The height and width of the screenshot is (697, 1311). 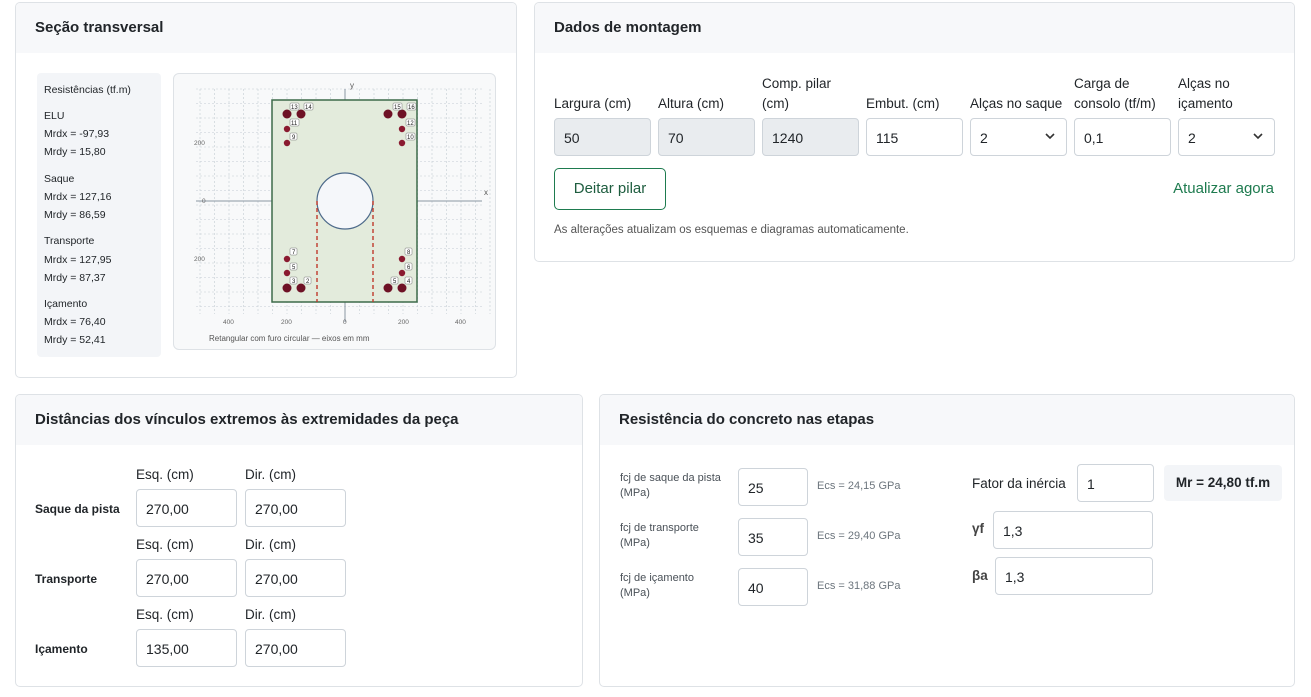 I want to click on alcas-icamento-select: 2, so click(x=1226, y=137).